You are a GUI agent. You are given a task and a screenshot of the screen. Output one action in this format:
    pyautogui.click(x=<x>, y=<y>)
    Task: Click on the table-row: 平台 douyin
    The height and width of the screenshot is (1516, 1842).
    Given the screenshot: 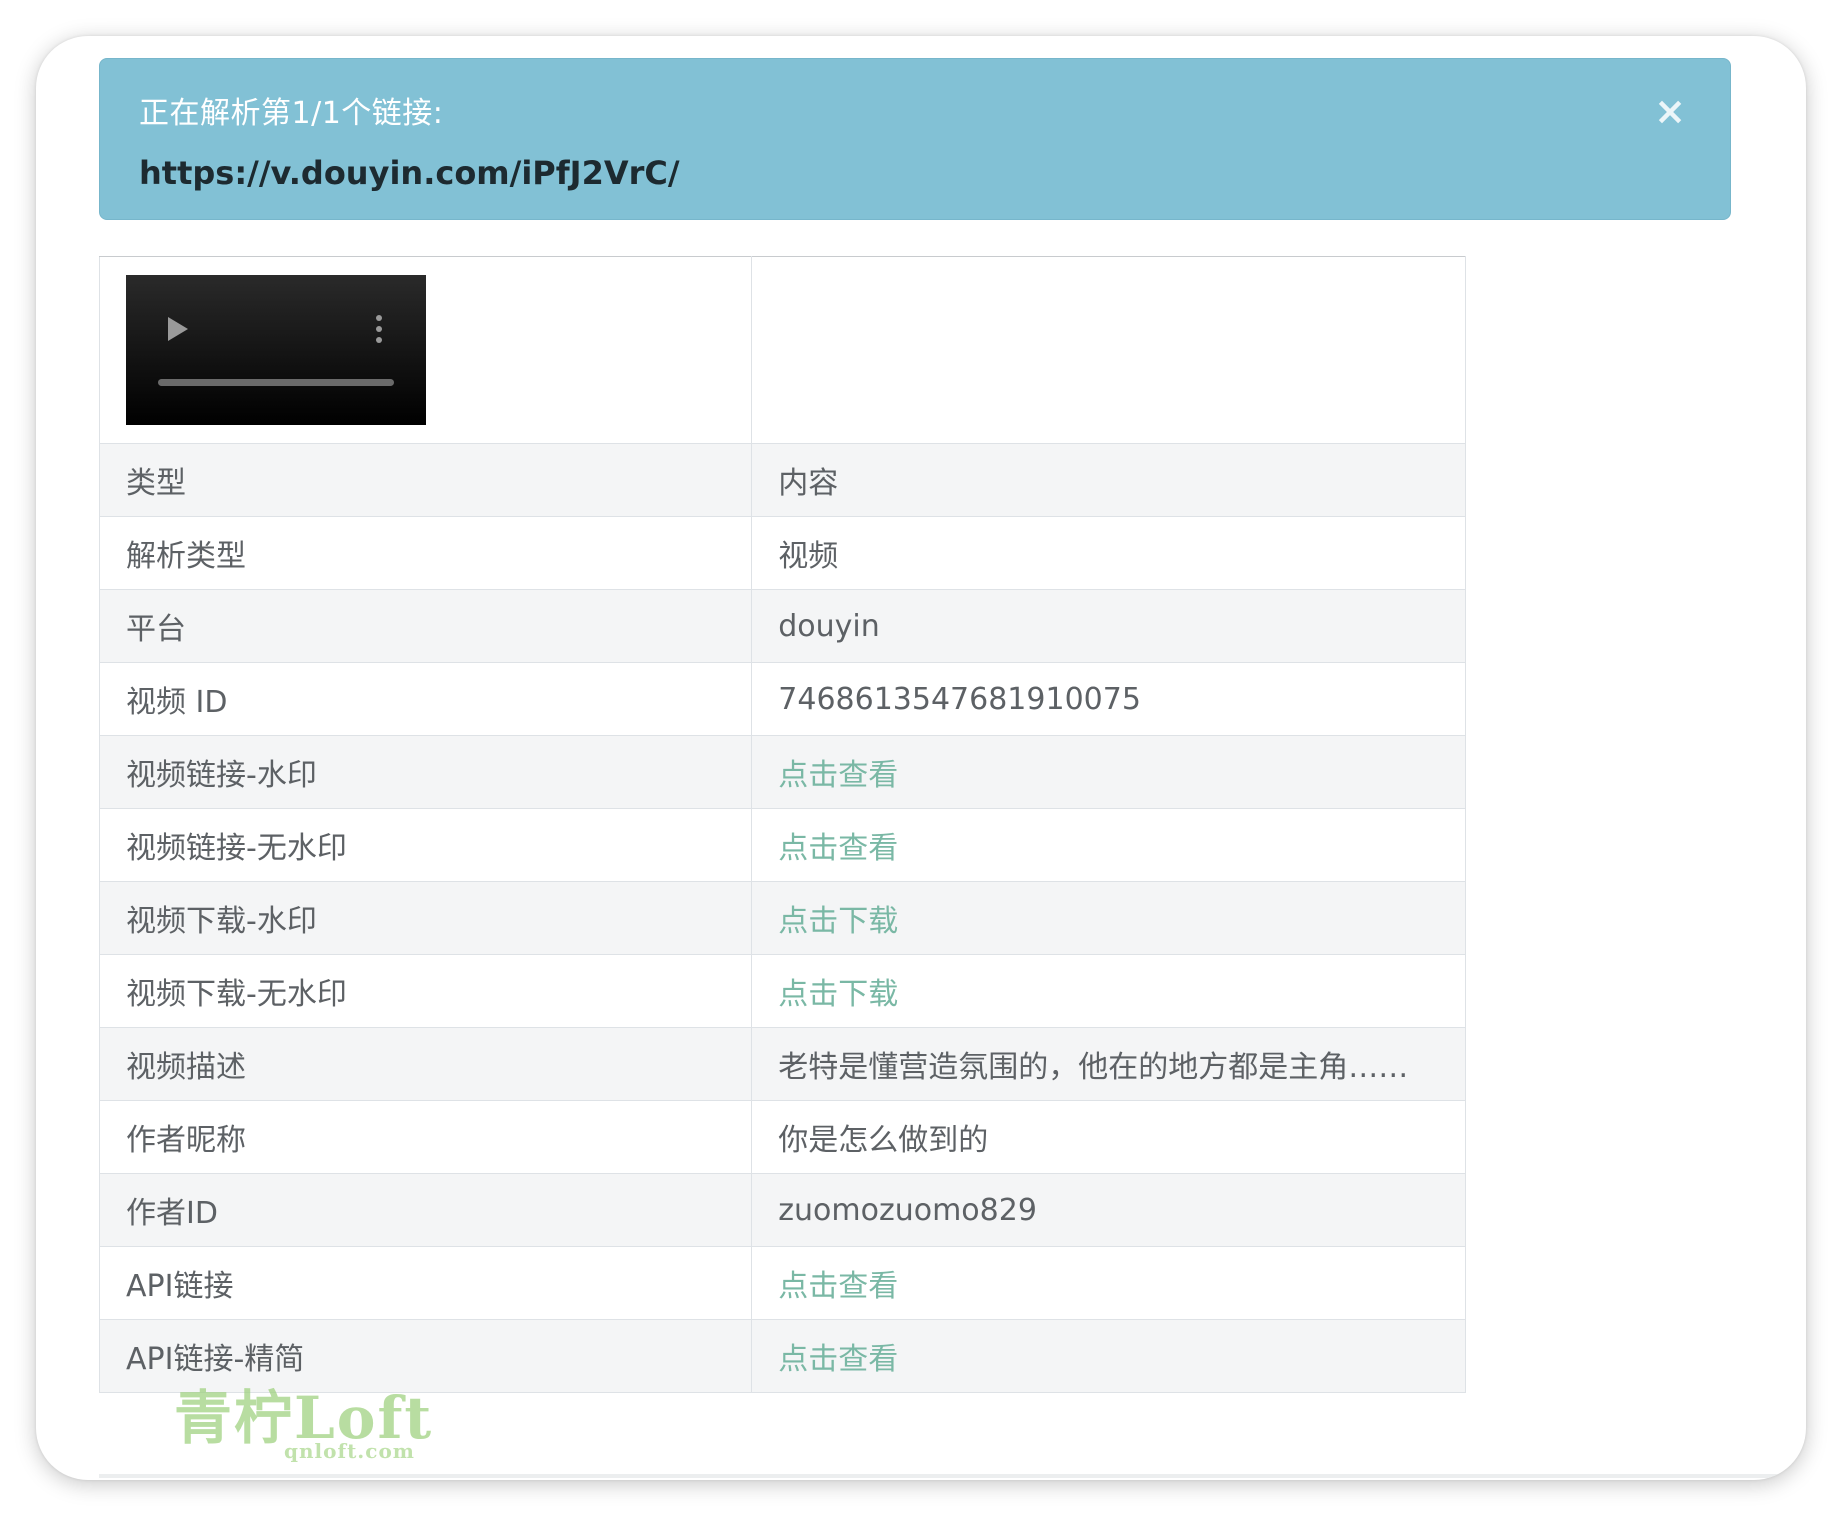 What is the action you would take?
    pyautogui.click(x=782, y=626)
    